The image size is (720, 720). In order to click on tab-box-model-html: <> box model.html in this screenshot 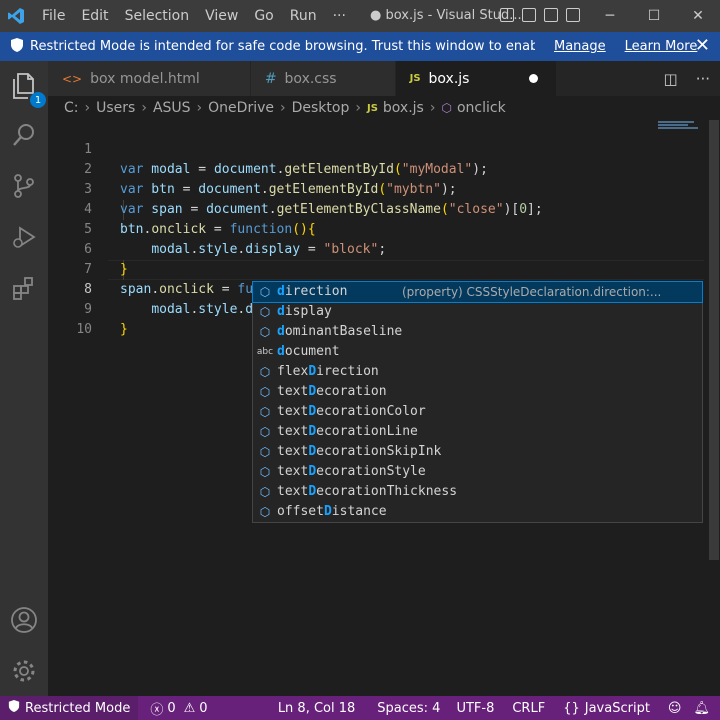, I will do `click(149, 78)`.